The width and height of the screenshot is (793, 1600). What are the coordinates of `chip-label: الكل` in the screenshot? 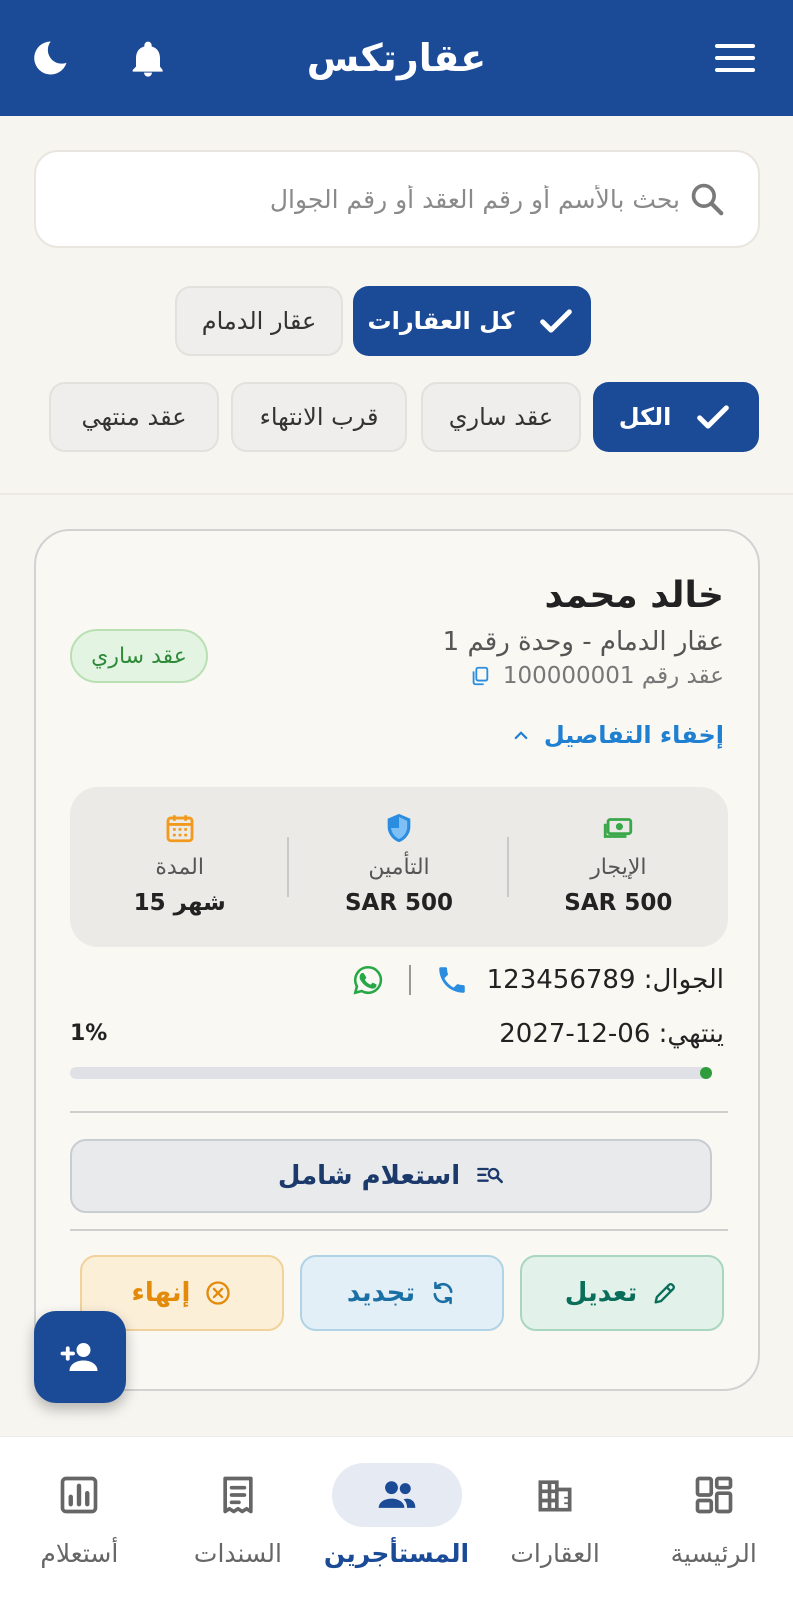 It's located at (645, 417).